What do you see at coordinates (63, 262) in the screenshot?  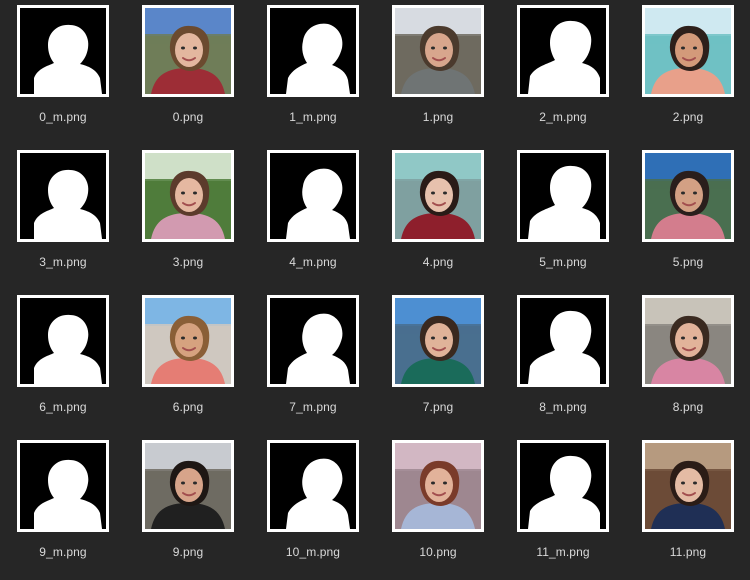 I see `file-name: 3_m.png` at bounding box center [63, 262].